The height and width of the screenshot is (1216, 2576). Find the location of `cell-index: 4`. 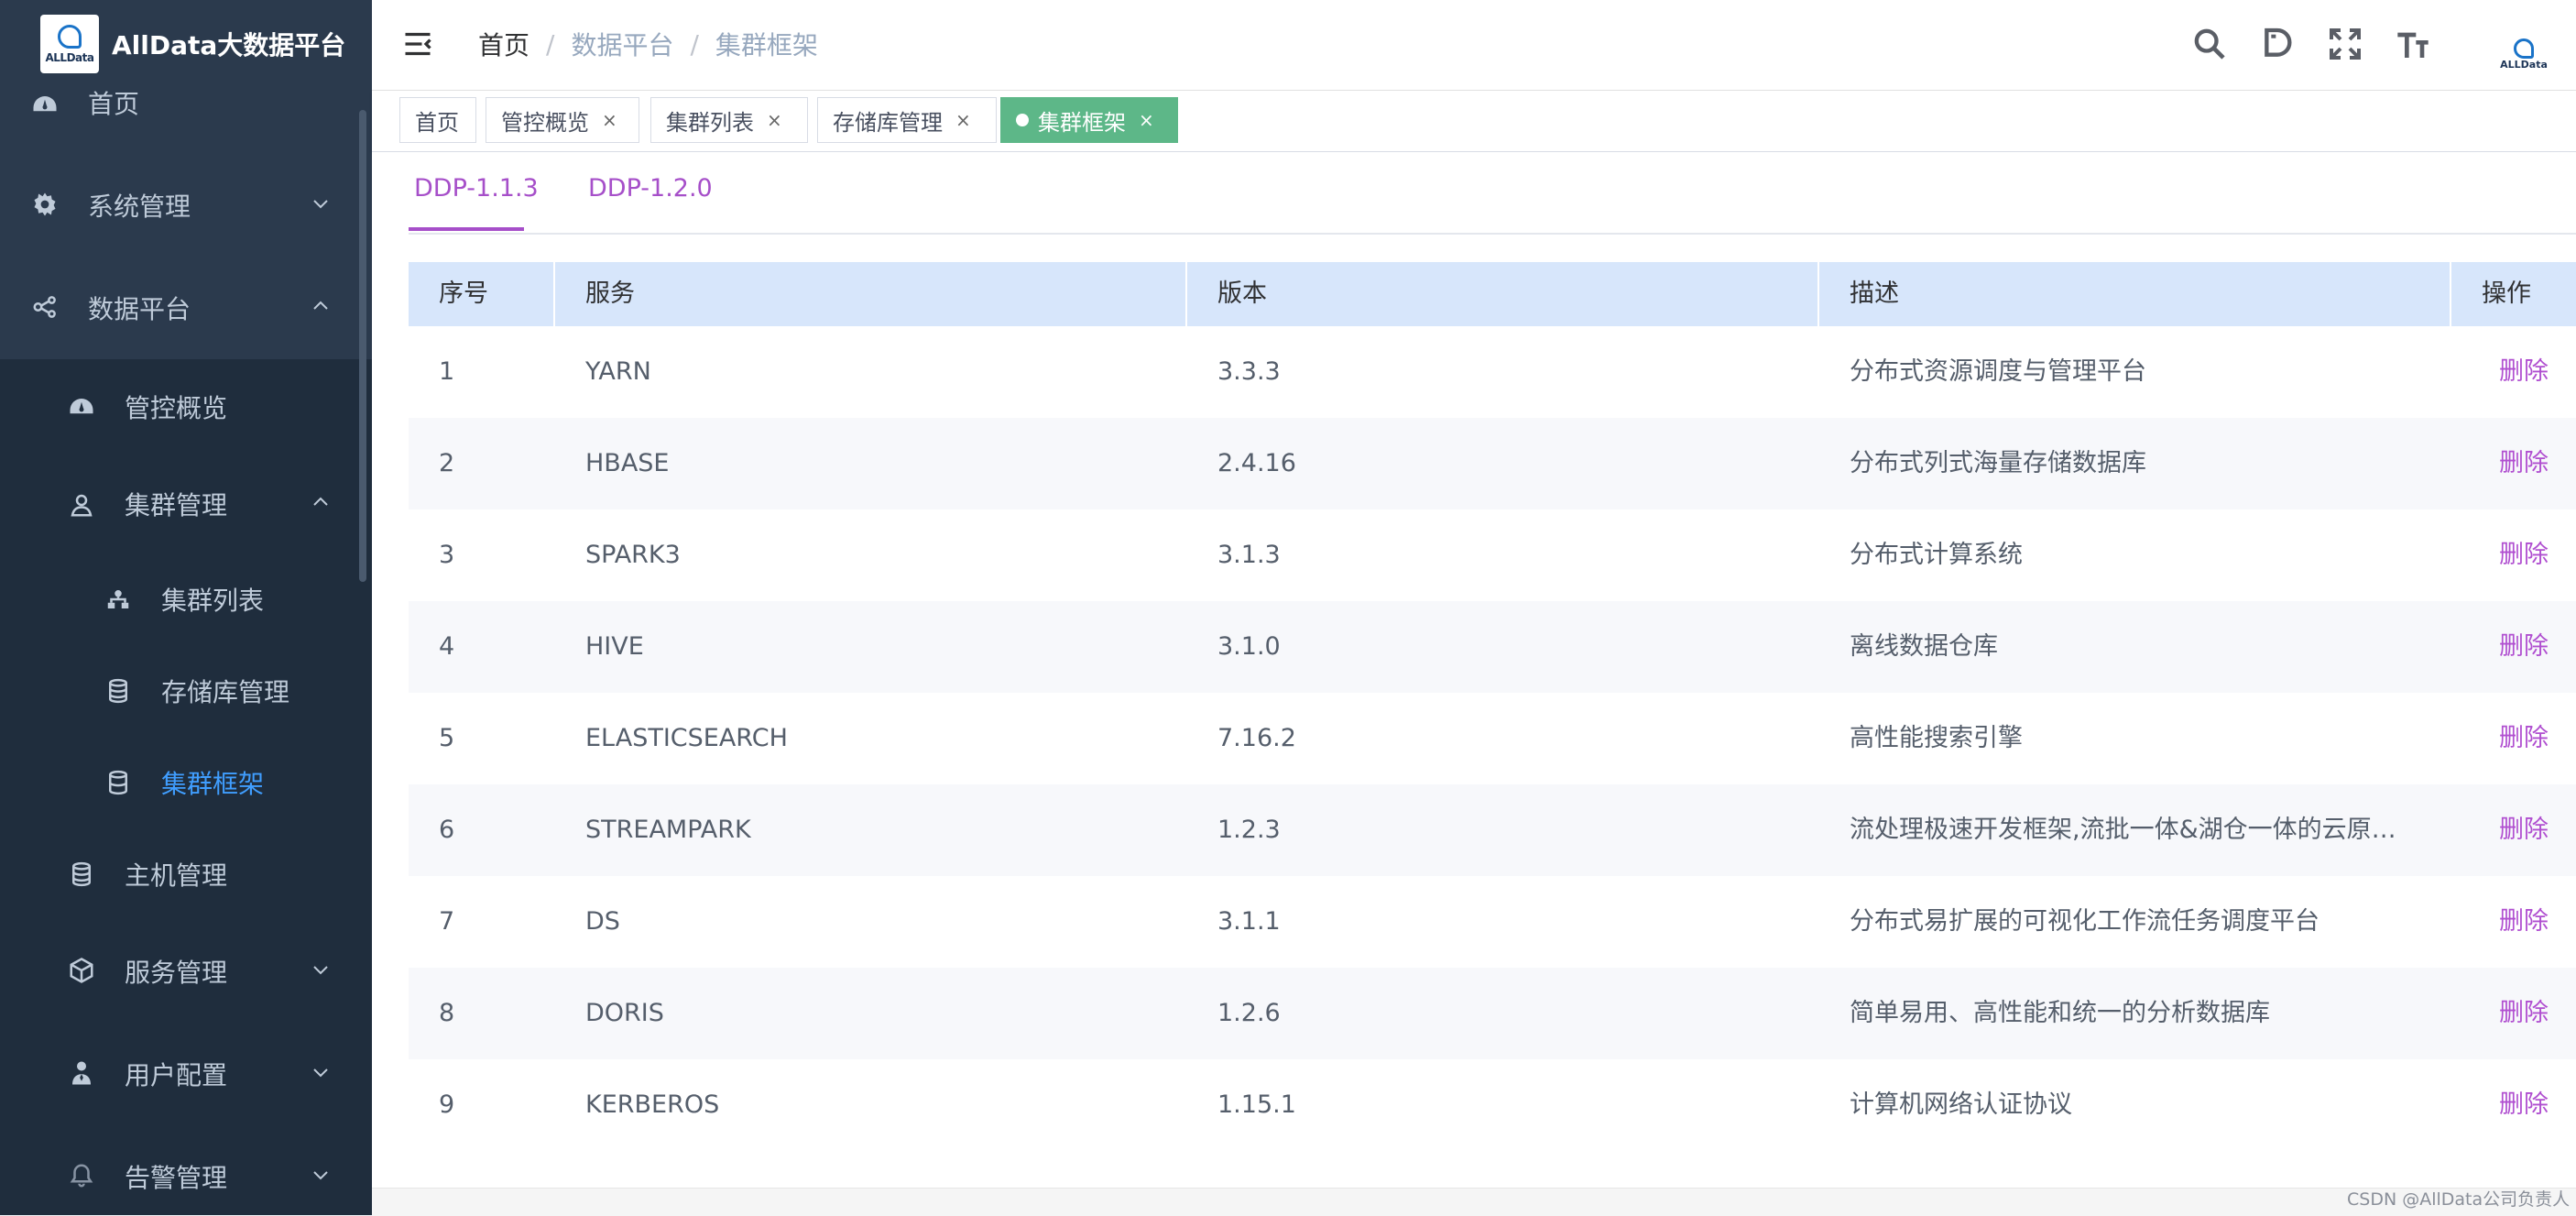

cell-index: 4 is located at coordinates (447, 646).